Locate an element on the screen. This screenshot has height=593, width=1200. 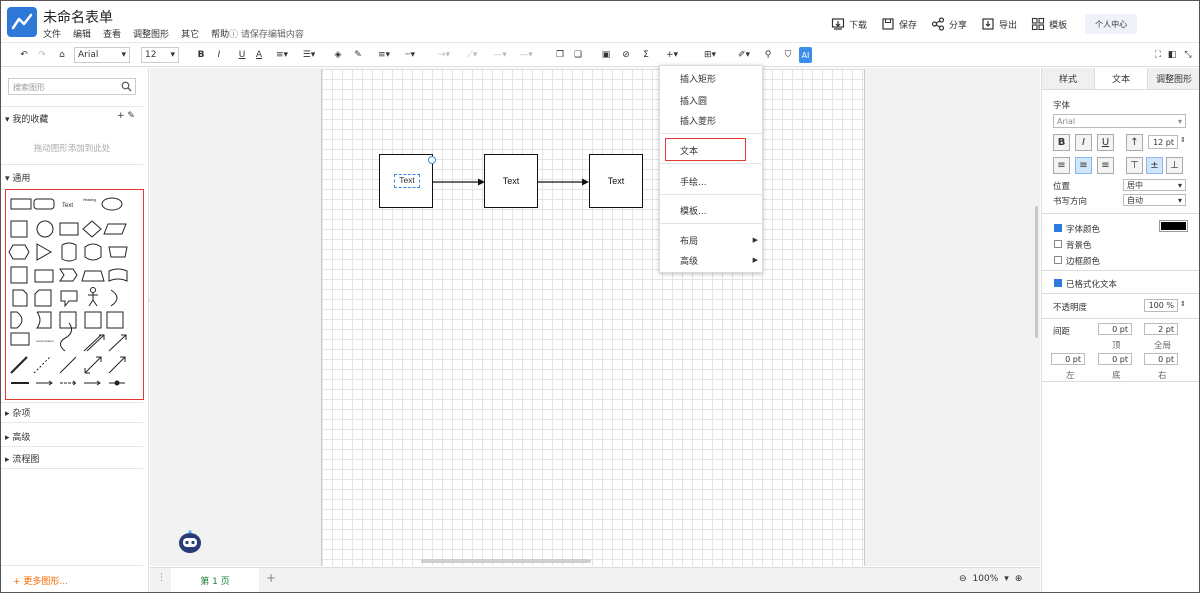
font-family-select: Arial ▾ is located at coordinates (102, 55).